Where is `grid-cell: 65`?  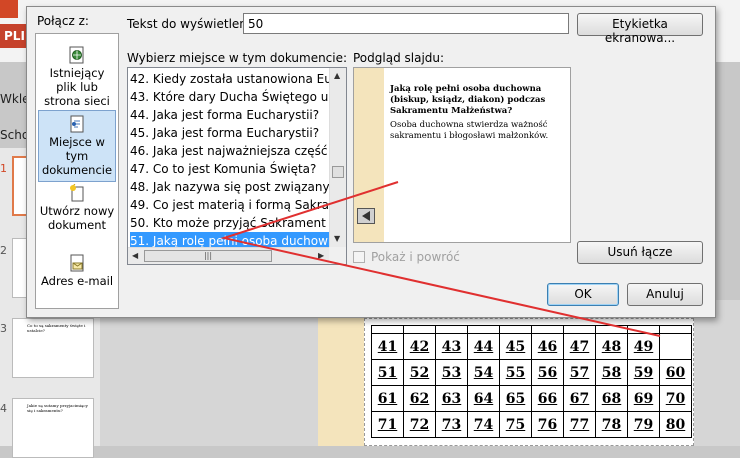
grid-cell: 65 is located at coordinates (515, 398).